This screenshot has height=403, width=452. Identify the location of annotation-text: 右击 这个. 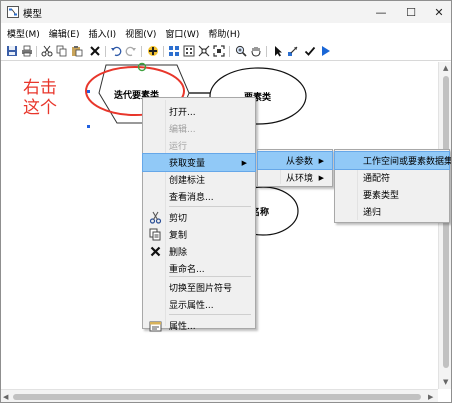
(40, 98).